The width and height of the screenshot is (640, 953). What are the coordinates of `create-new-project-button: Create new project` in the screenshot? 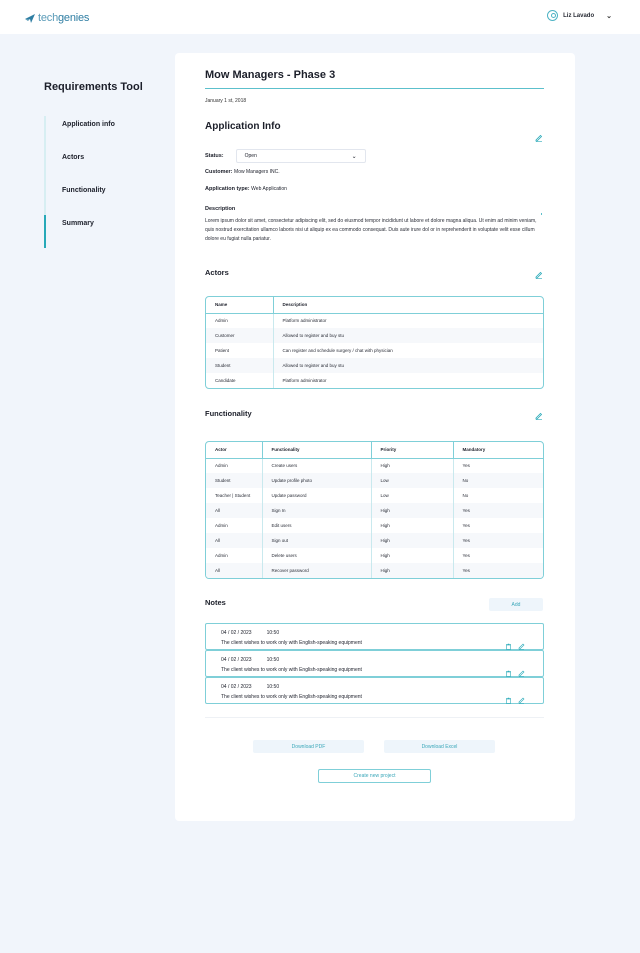 It's located at (374, 776).